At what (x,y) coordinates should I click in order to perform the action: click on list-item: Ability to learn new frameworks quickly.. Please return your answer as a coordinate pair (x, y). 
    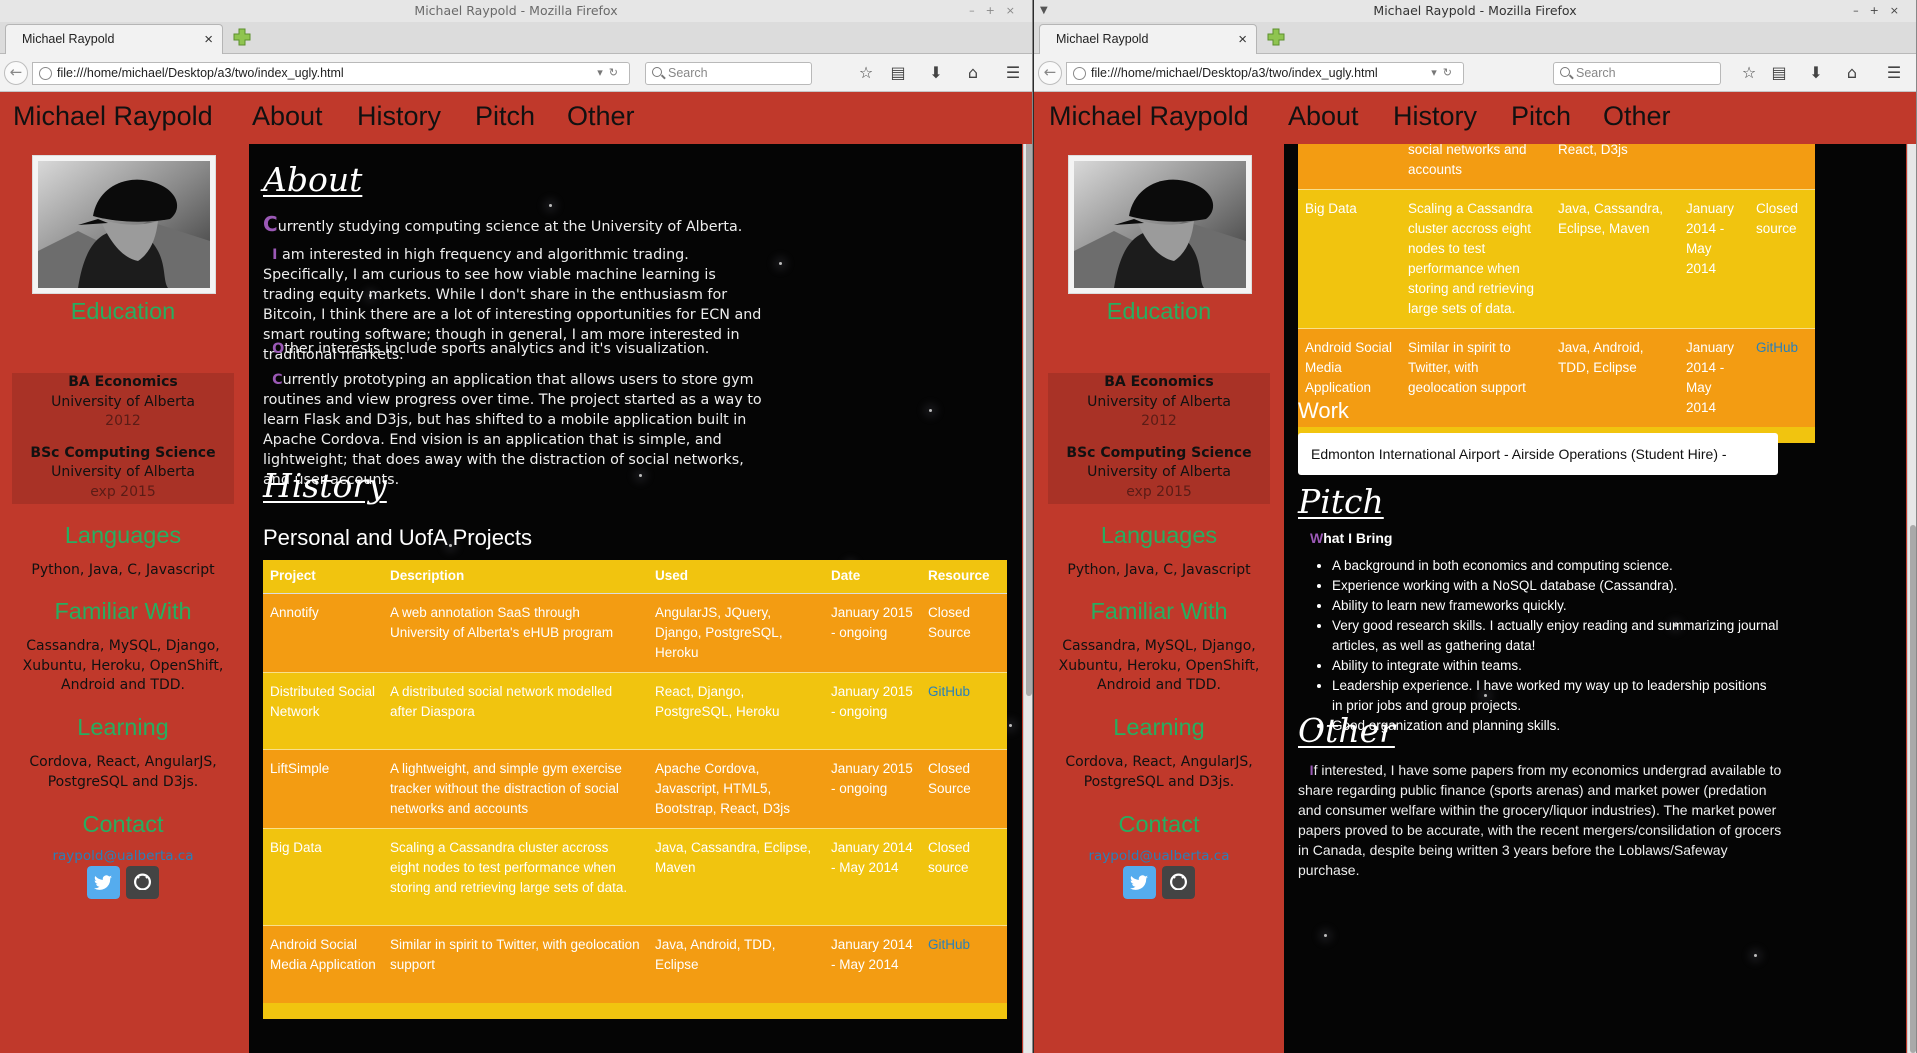
    Looking at the image, I should click on (1556, 606).